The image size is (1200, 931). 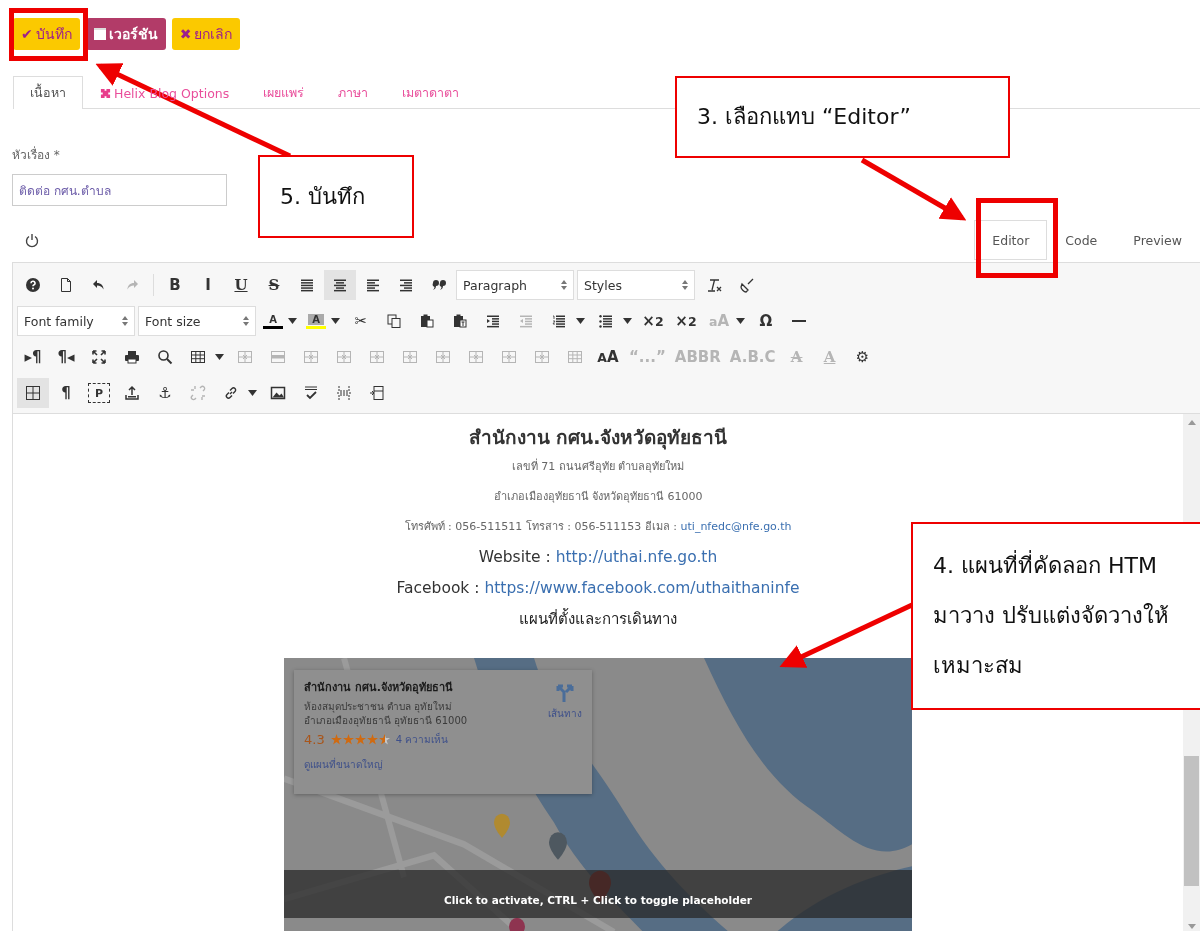 What do you see at coordinates (33, 357) in the screenshot?
I see `toolbar-button: ▸¶` at bounding box center [33, 357].